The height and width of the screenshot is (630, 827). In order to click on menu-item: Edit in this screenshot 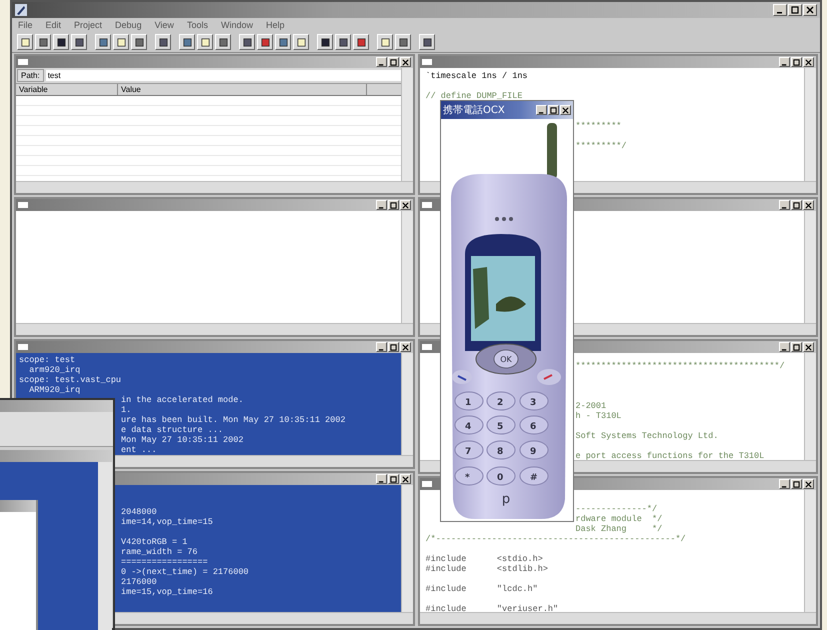, I will do `click(54, 25)`.